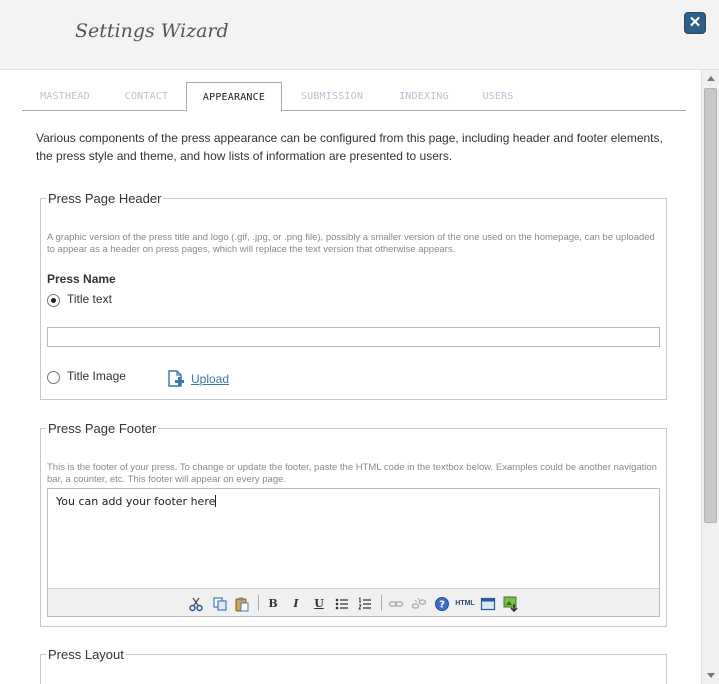  Describe the element at coordinates (65, 96) in the screenshot. I see `tab-masthead: MASTHEAD` at that location.